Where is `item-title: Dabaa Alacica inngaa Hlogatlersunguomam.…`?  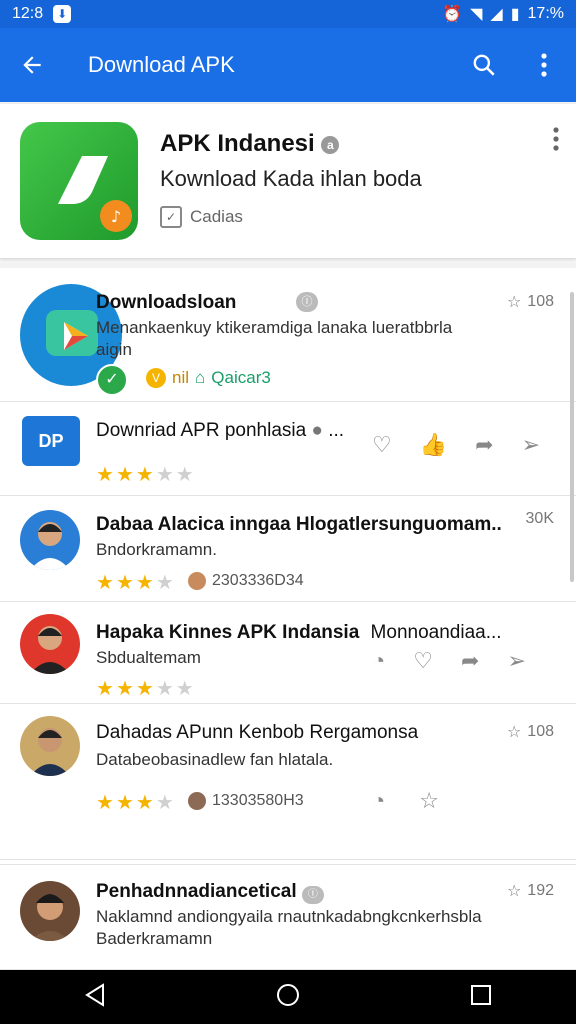 item-title: Dabaa Alacica inngaa Hlogatlersunguomam.… is located at coordinates (299, 524).